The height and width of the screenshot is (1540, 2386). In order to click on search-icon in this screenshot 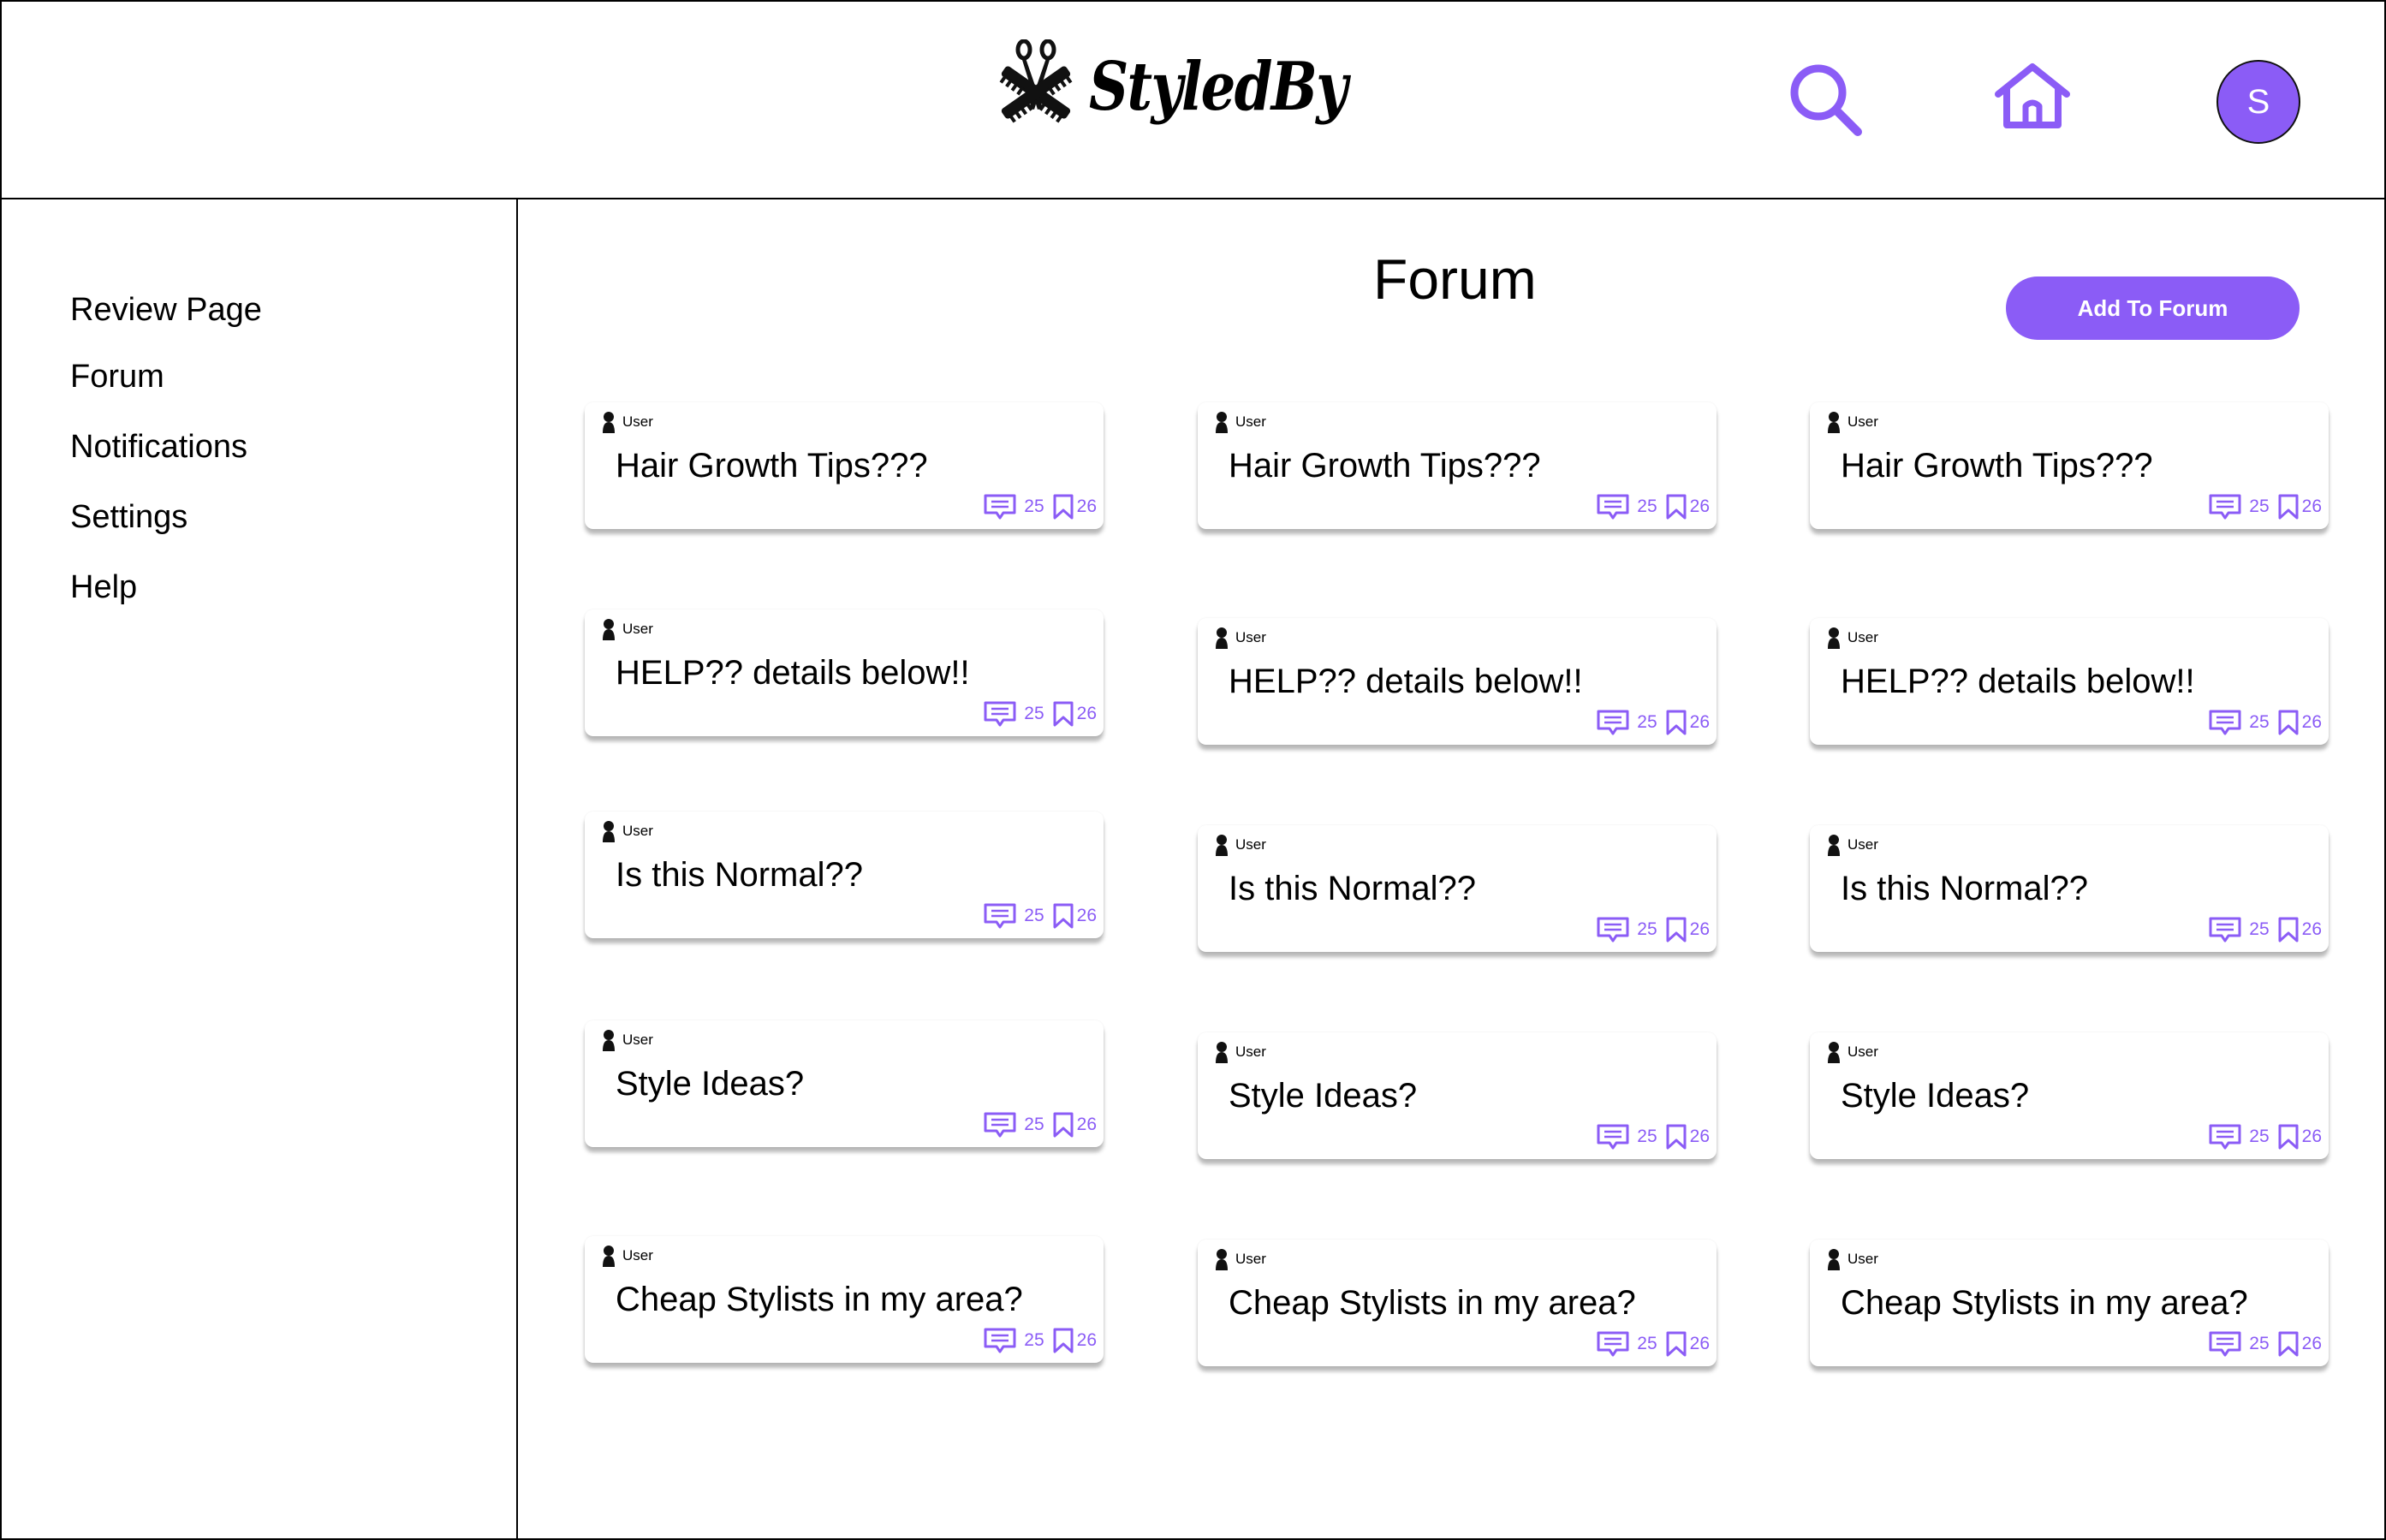, I will do `click(1825, 99)`.